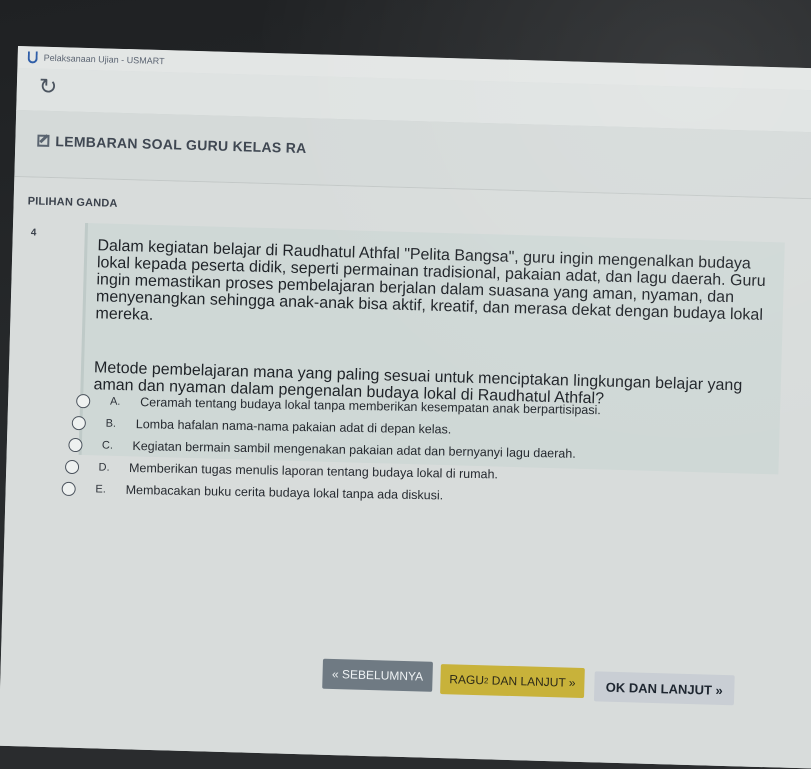  Describe the element at coordinates (78, 423) in the screenshot. I see `radio-option-b` at that location.